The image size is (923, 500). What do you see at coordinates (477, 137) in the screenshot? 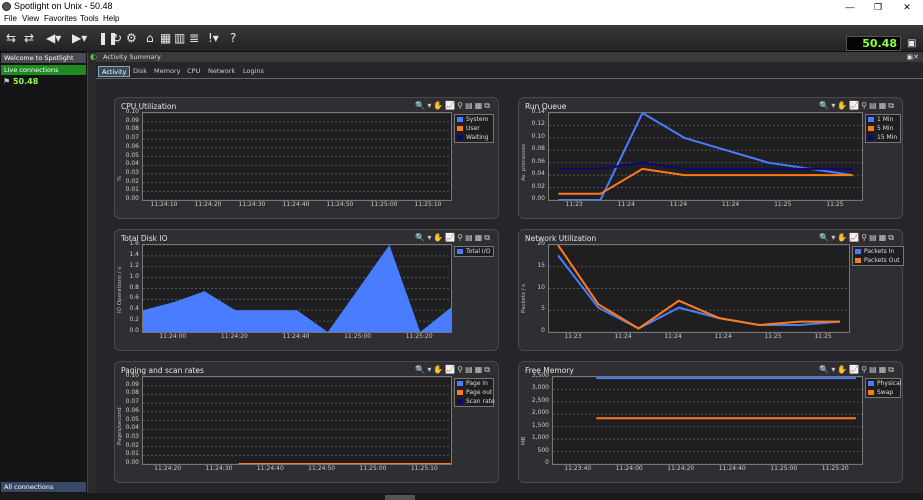
I see `legend-label: Waiting` at bounding box center [477, 137].